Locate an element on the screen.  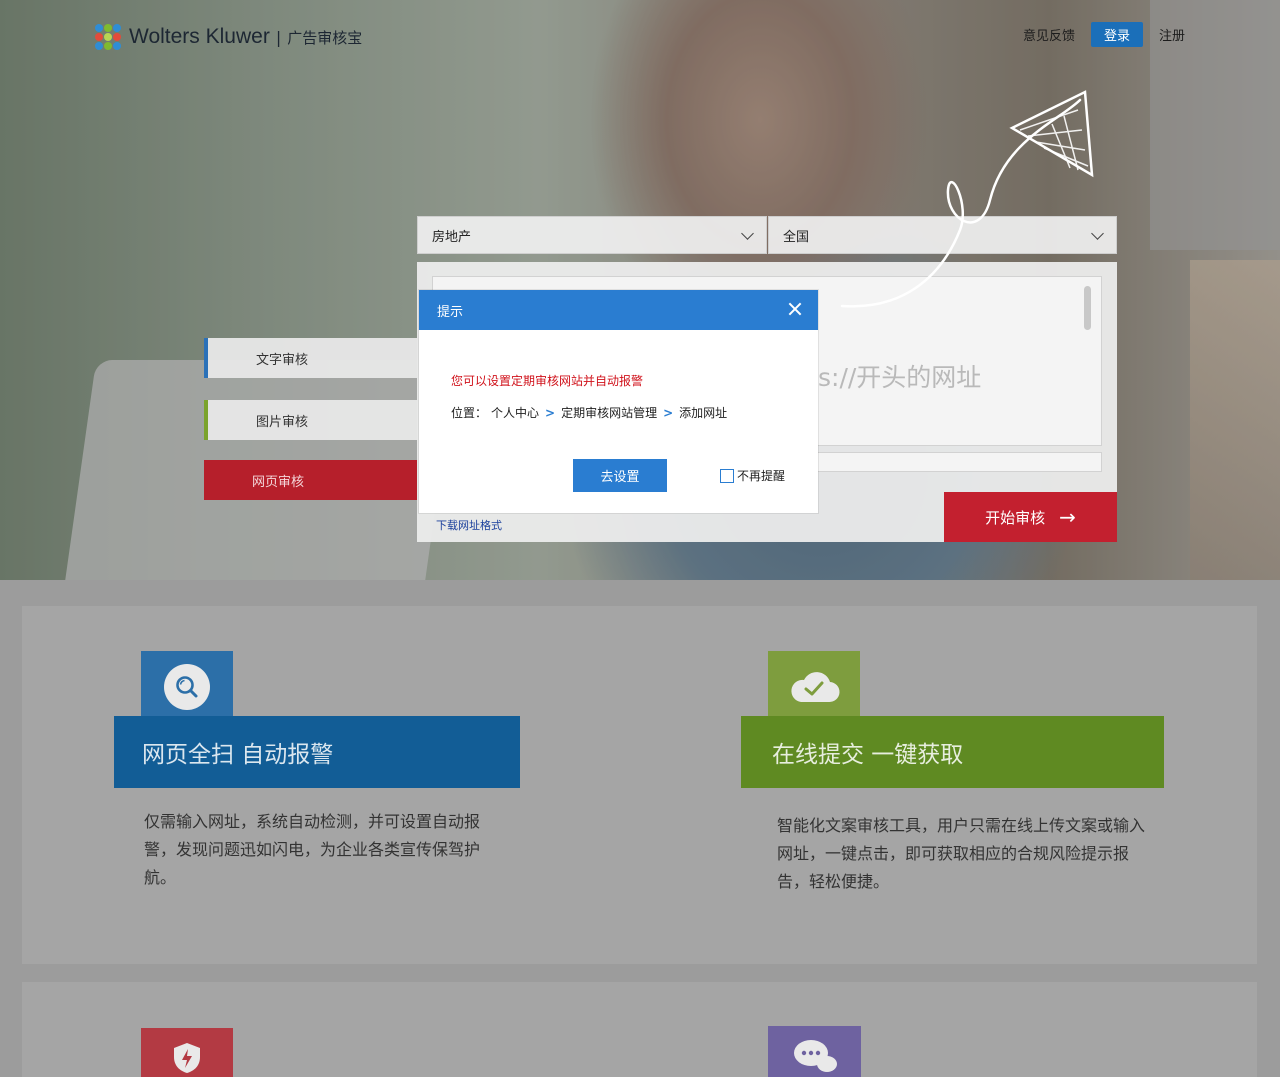
brand-name: Wolters Kluwer is located at coordinates (199, 36).